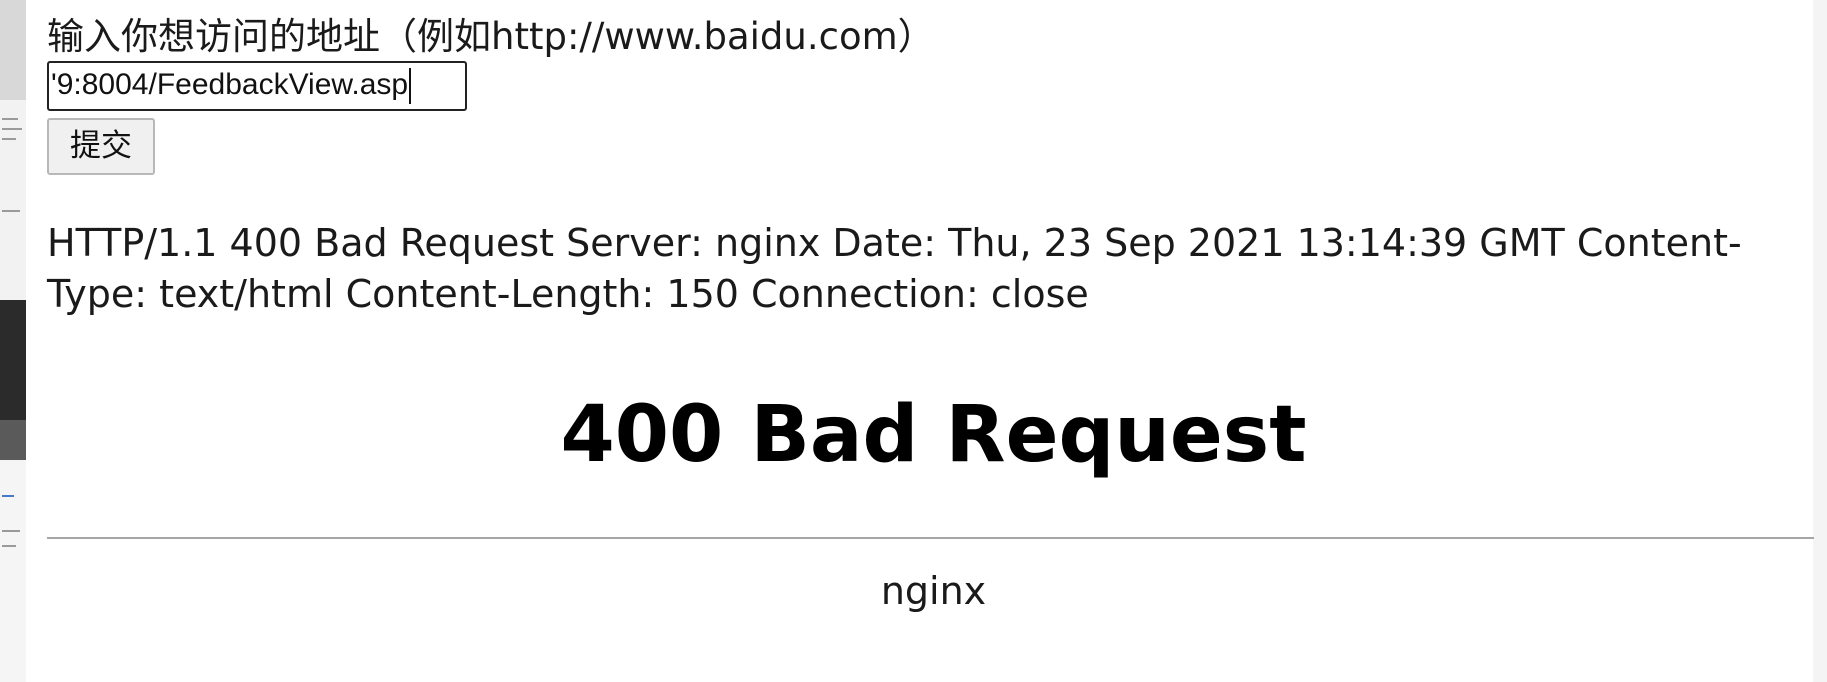 The image size is (1827, 682). Describe the element at coordinates (101, 146) in the screenshot. I see `submit-button: 提交` at that location.